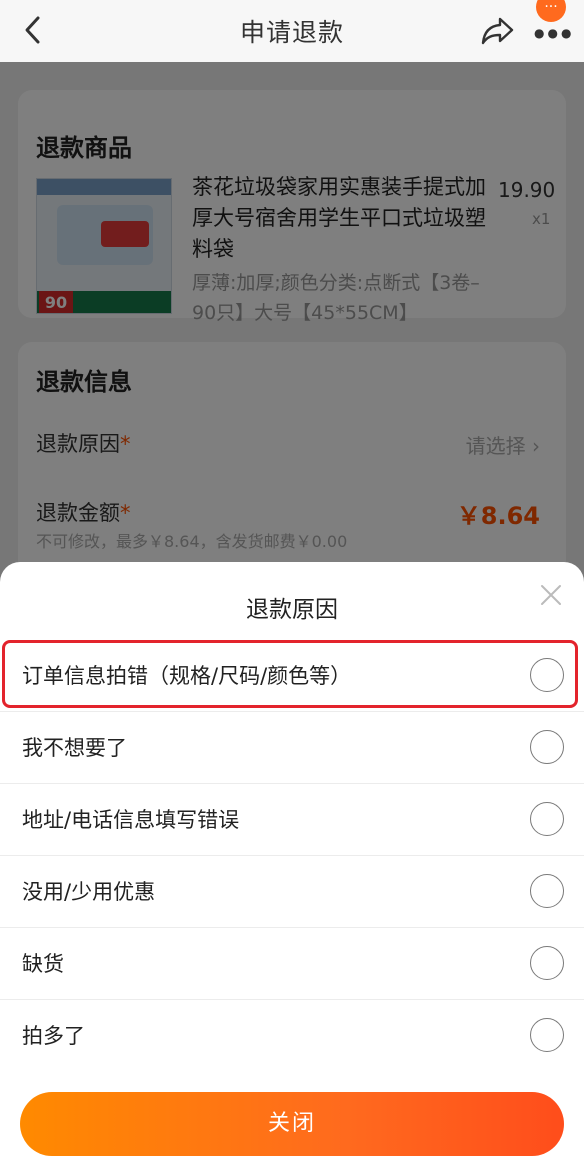 The height and width of the screenshot is (1156, 584). What do you see at coordinates (34, 30) in the screenshot?
I see `back-arrow-icon` at bounding box center [34, 30].